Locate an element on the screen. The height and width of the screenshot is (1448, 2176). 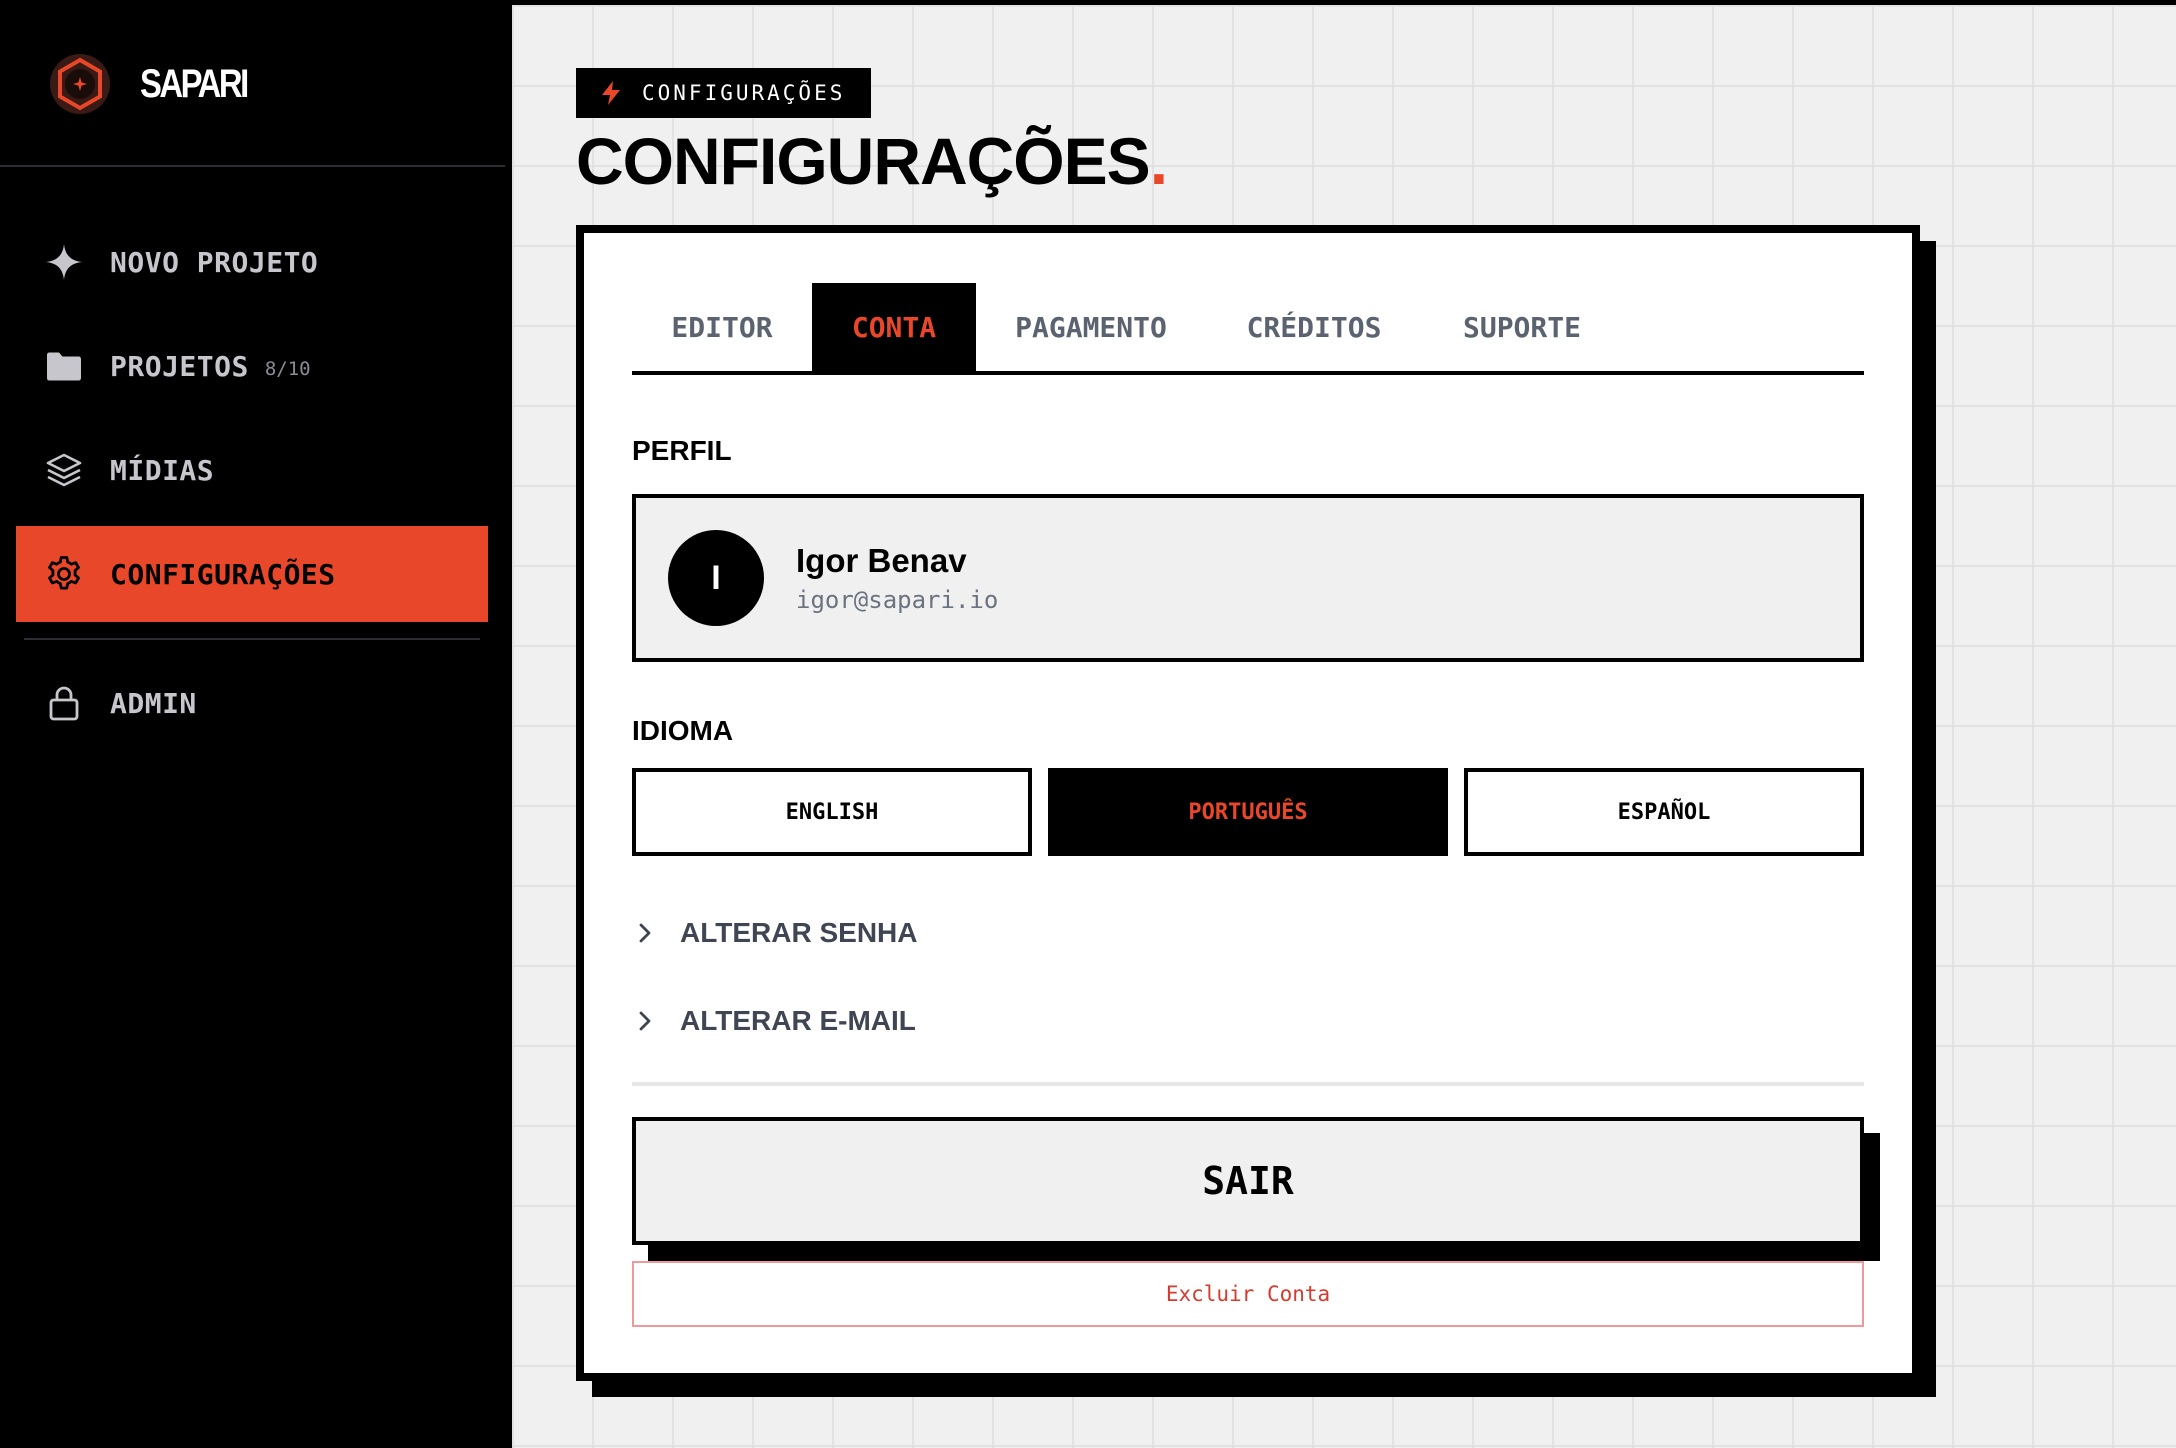
avatar: I is located at coordinates (716, 578).